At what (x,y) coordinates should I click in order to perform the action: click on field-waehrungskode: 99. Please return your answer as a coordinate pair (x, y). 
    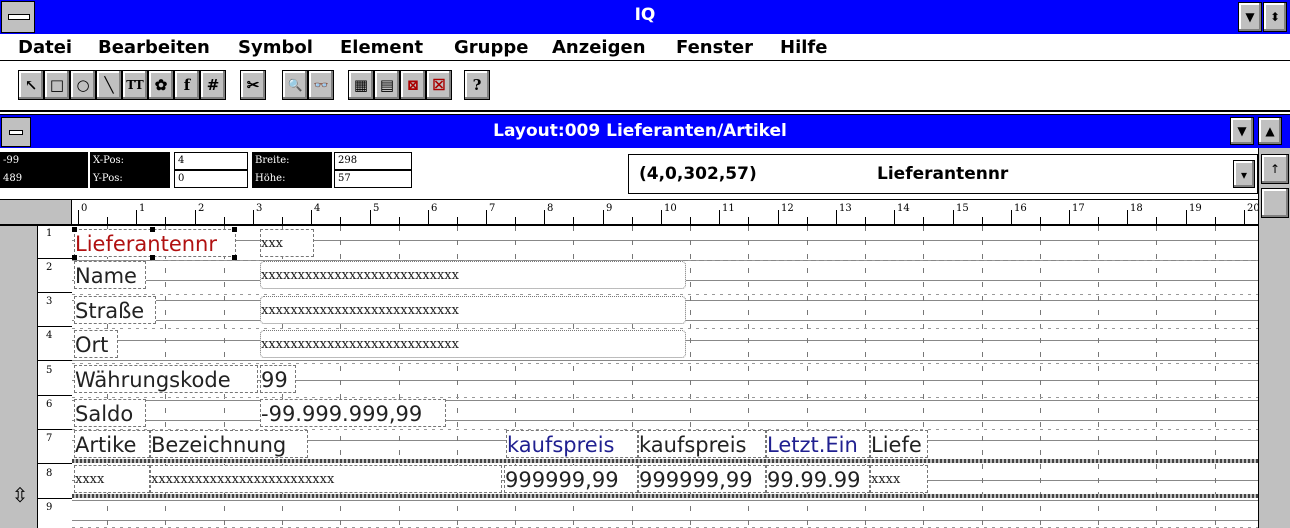
    Looking at the image, I should click on (278, 379).